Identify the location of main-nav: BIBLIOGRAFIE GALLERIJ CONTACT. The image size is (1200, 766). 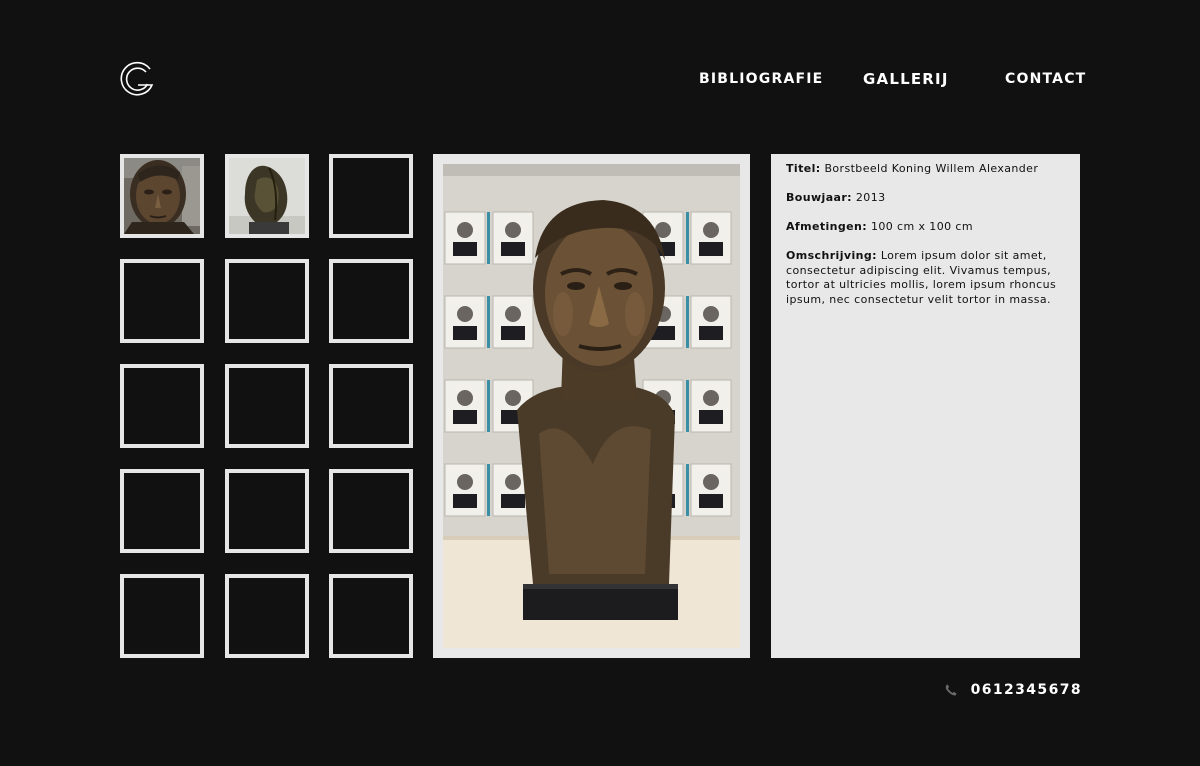
(600, 81).